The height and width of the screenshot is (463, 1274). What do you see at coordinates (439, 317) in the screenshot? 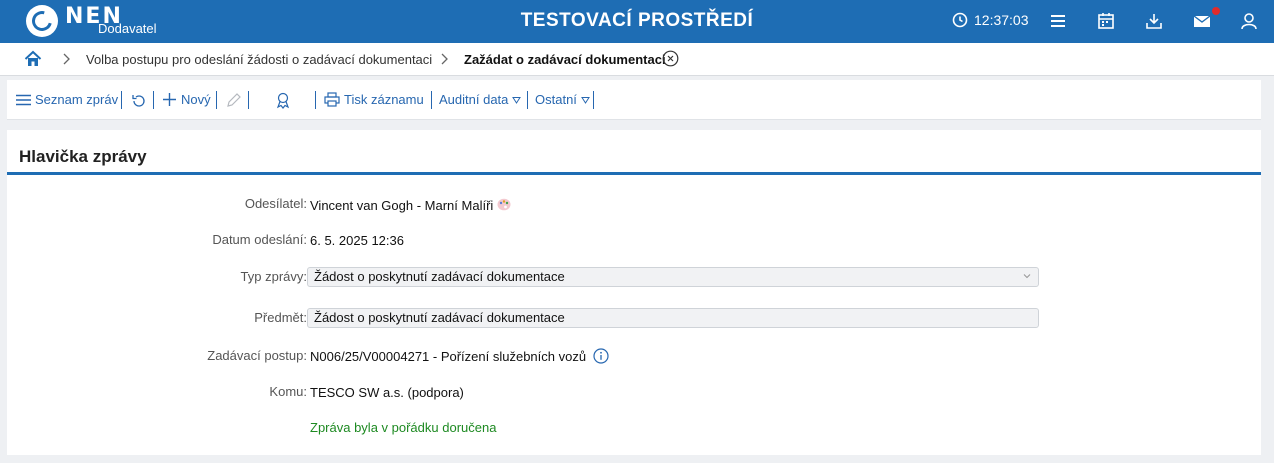
I see `subject-value: Žádost o poskytnutí zadávací dokumentace` at bounding box center [439, 317].